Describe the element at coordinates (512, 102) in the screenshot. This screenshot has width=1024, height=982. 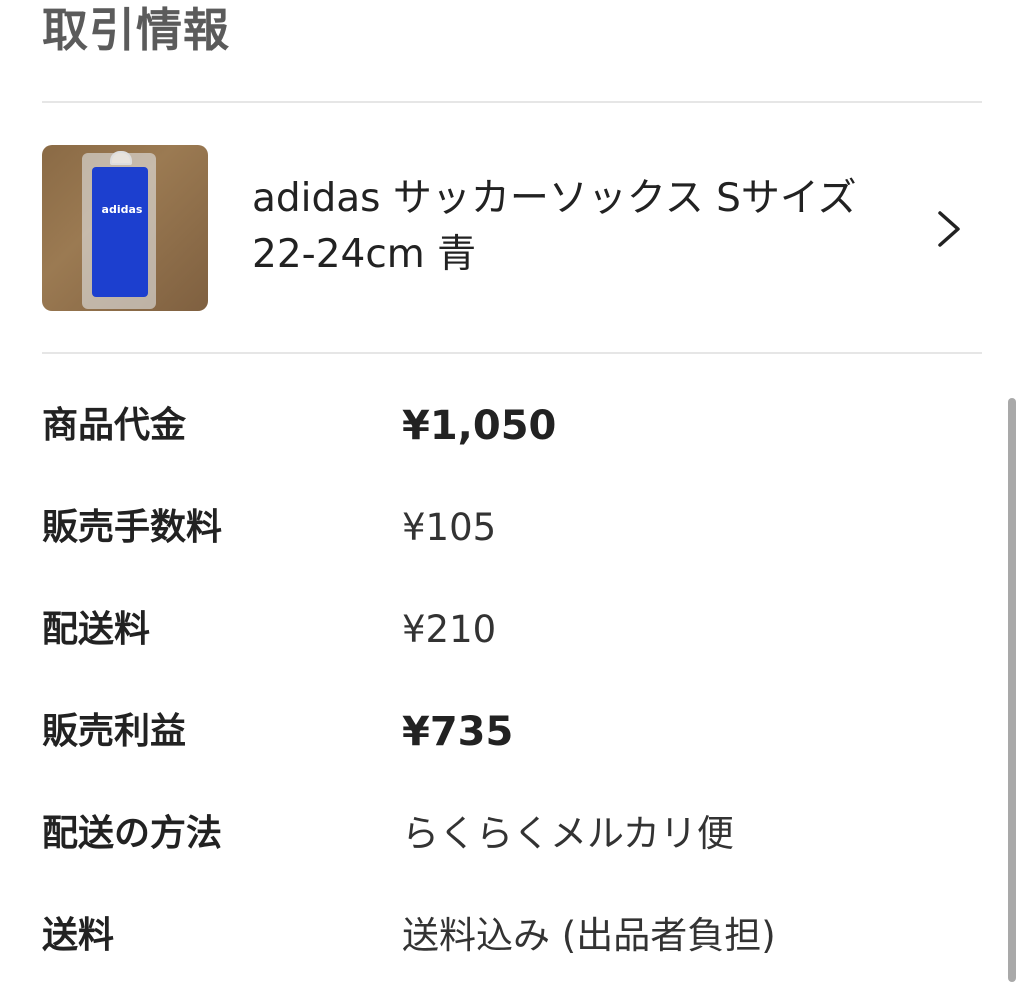
I see `divider-top` at that location.